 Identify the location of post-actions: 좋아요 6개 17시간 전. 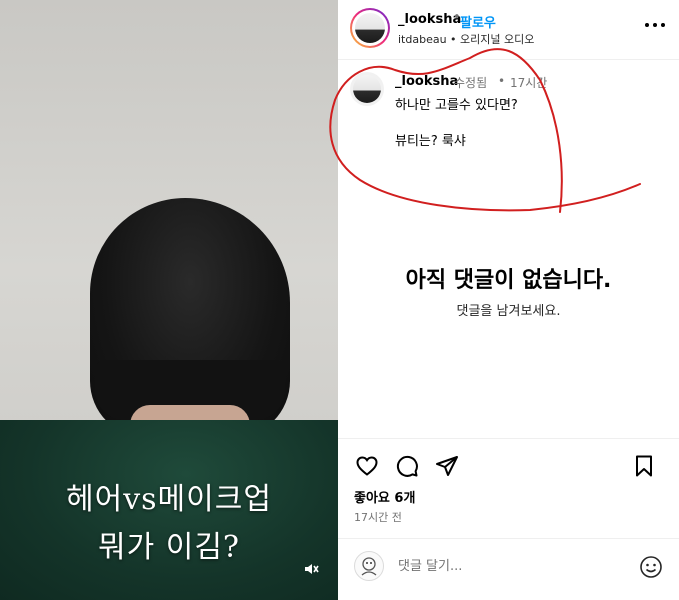
(508, 488).